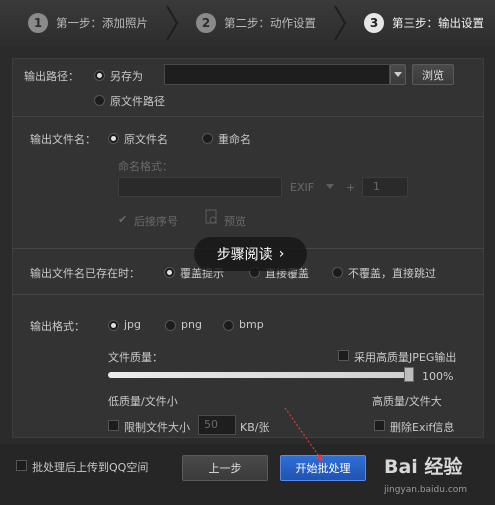 This screenshot has width=495, height=505. I want to click on bmp-label: bmp, so click(251, 324).